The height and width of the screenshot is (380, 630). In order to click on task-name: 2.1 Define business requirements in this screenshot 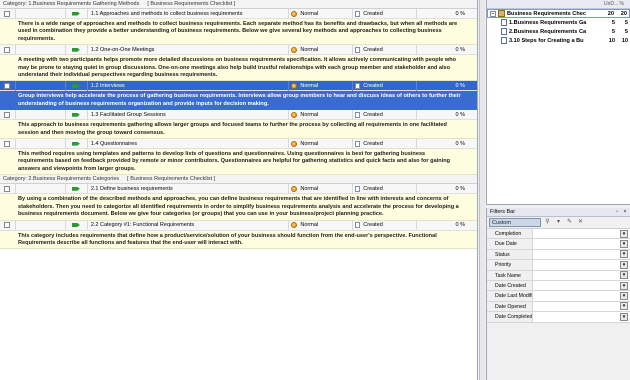, I will do `click(189, 188)`.